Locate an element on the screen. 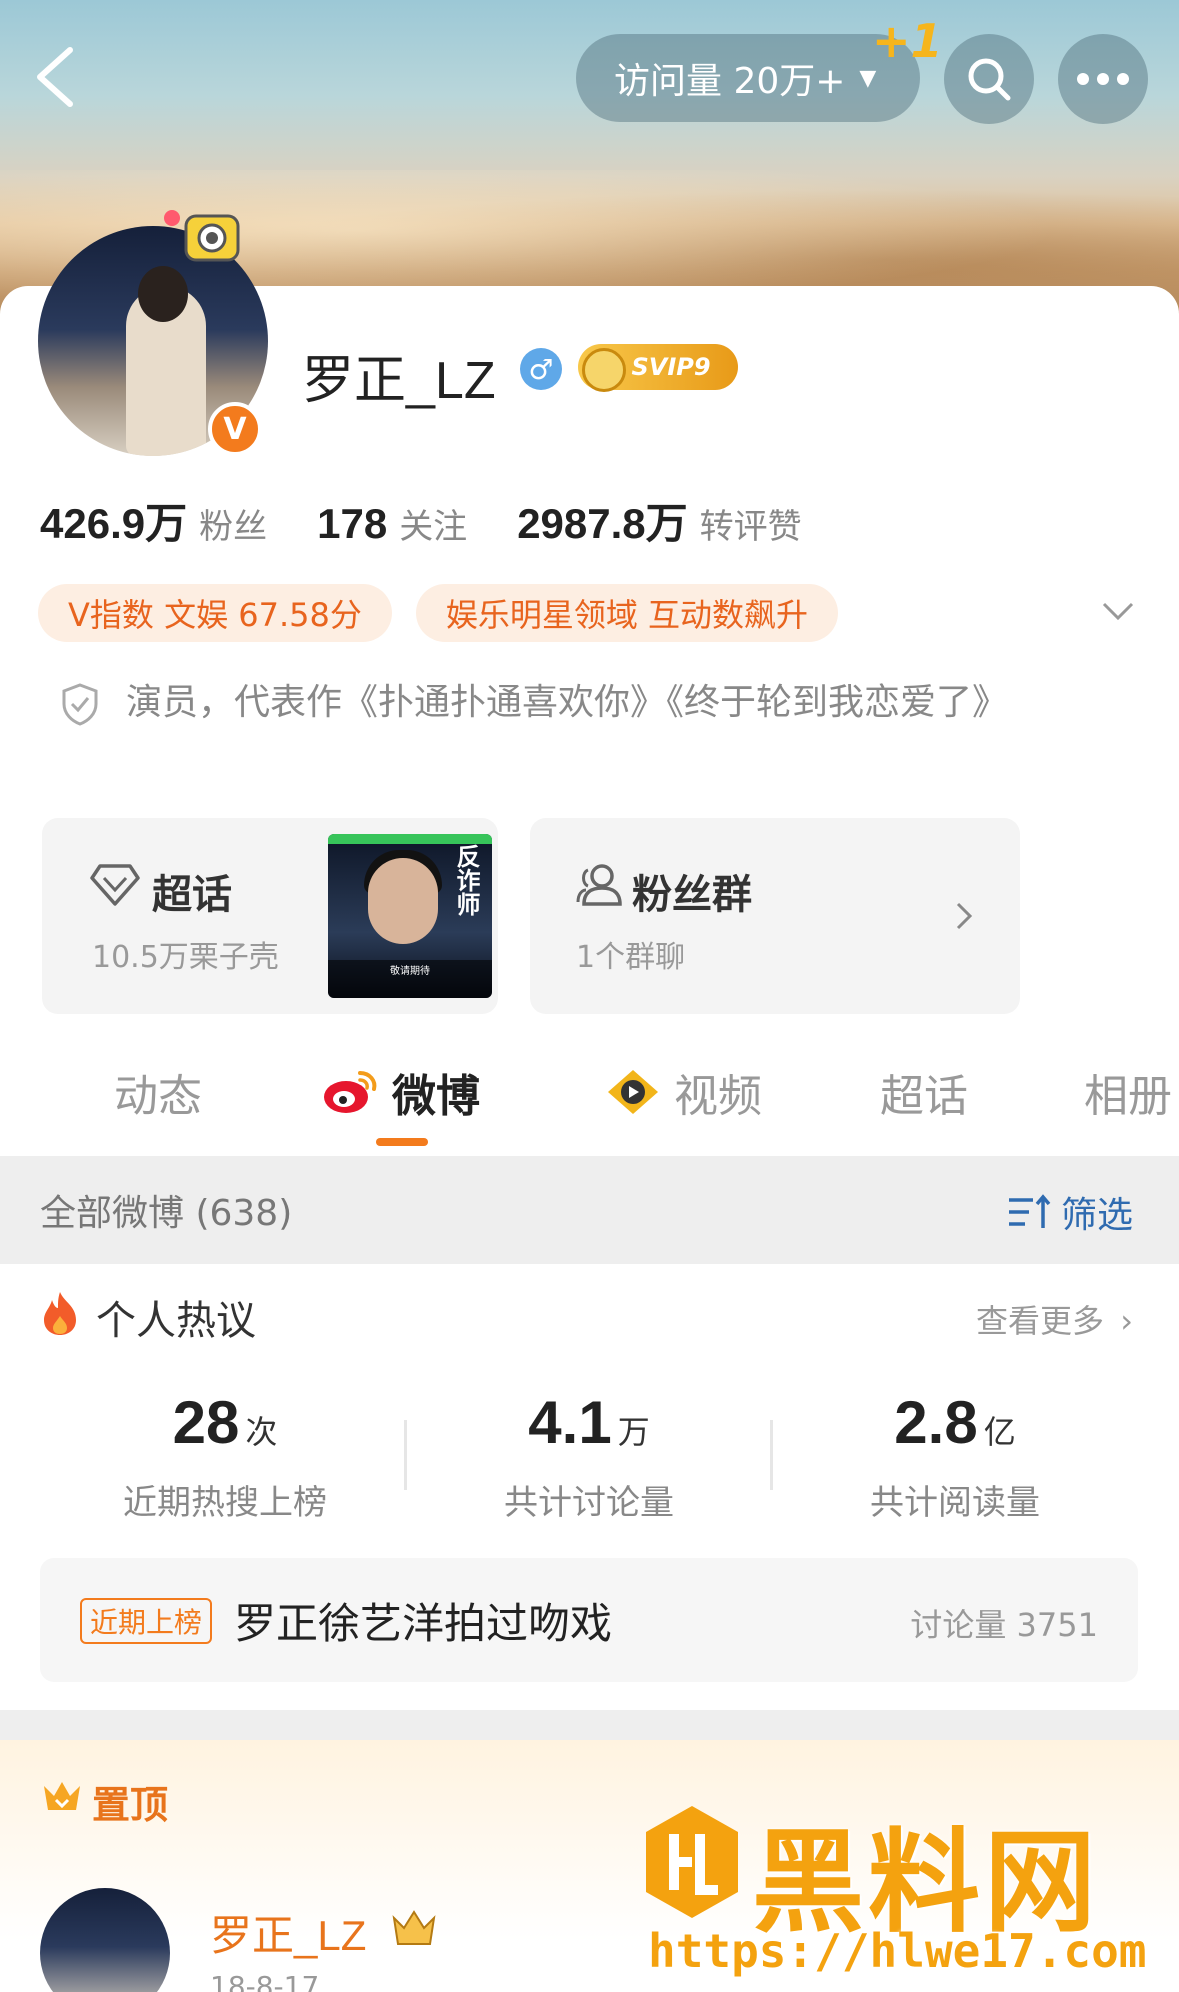 This screenshot has width=1179, height=1992. expand-chevron-icon is located at coordinates (1118, 611).